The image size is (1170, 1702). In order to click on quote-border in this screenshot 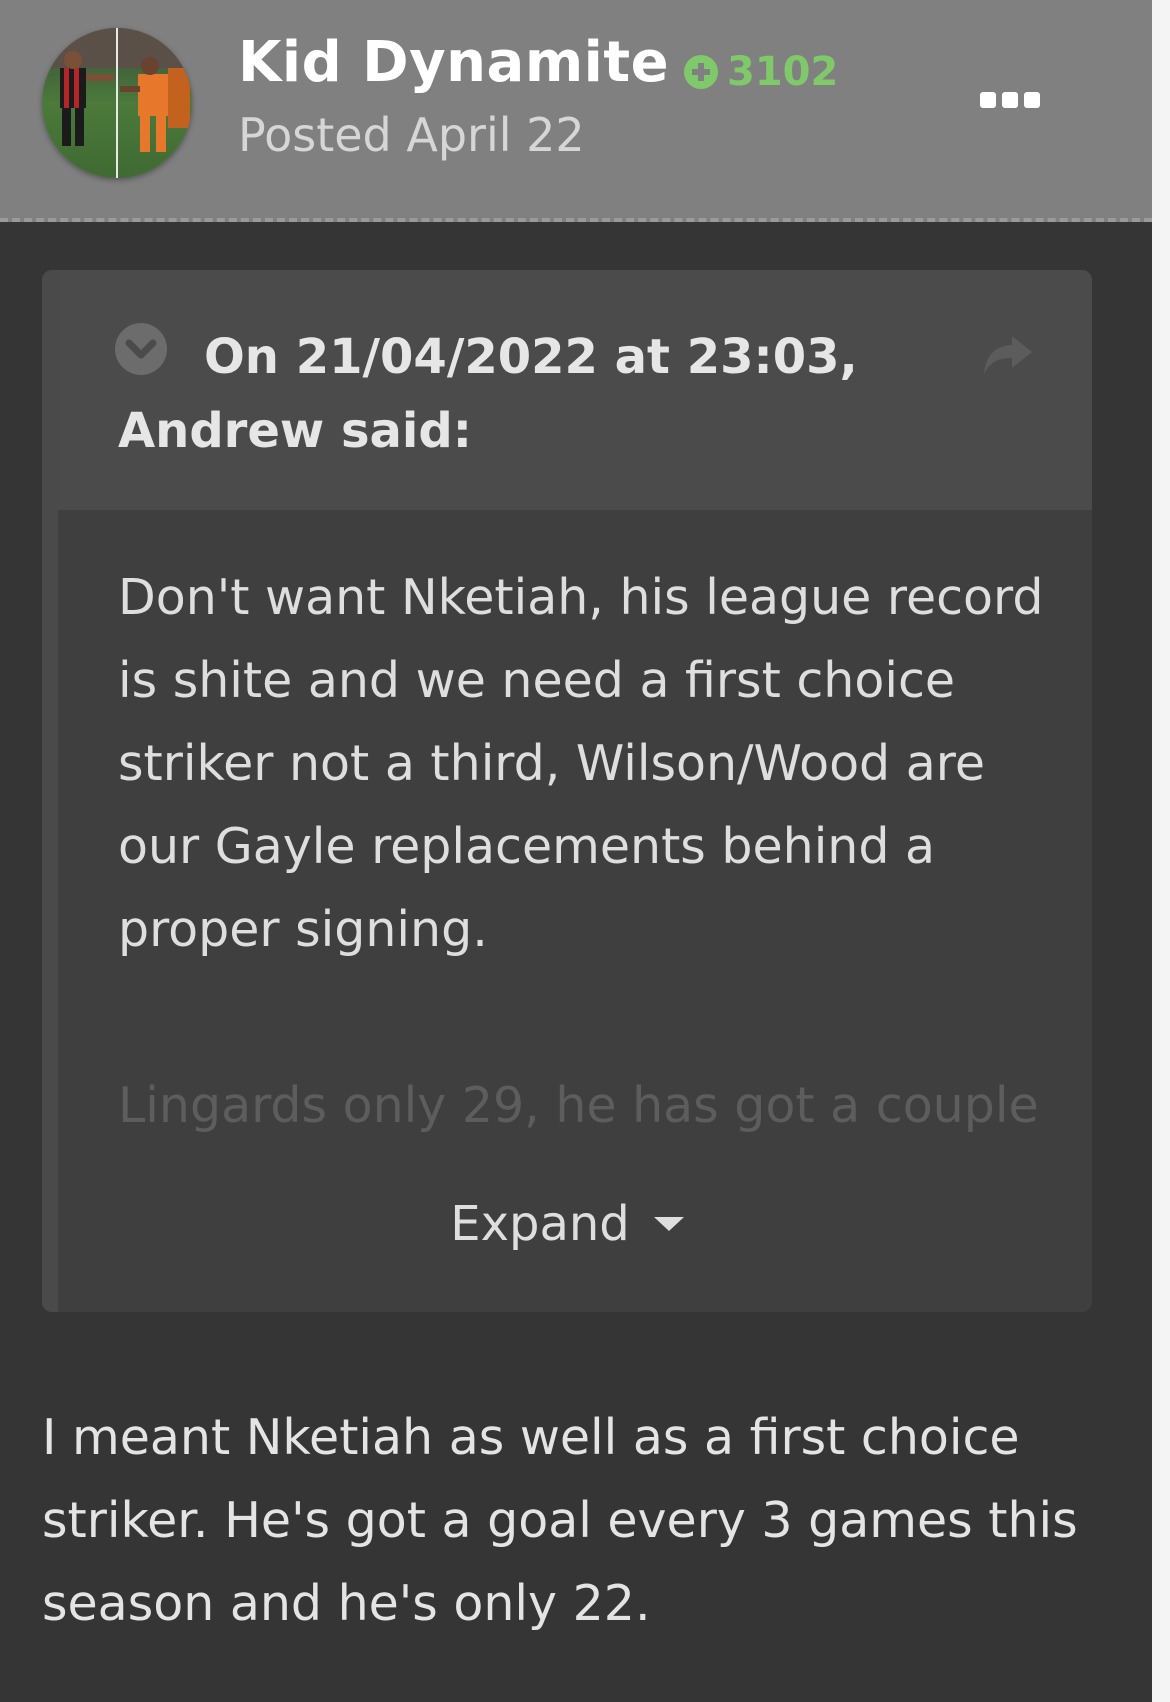, I will do `click(50, 791)`.